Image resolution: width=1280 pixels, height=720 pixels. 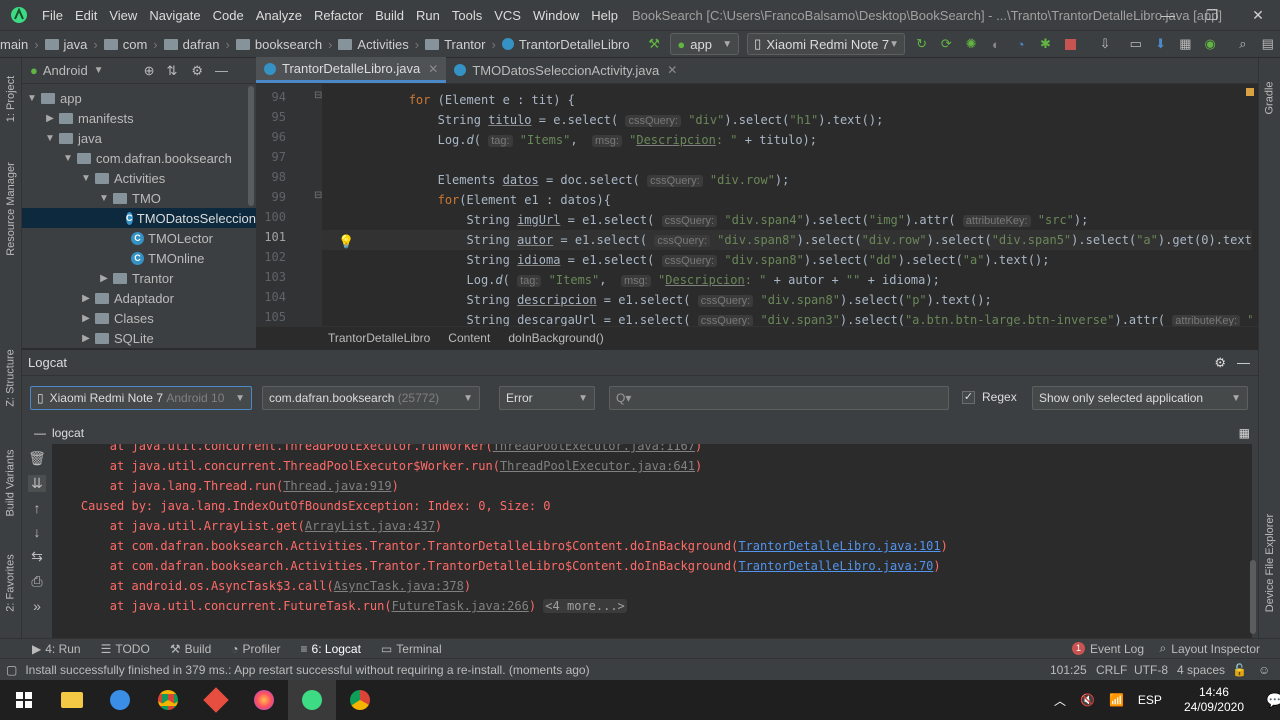 What do you see at coordinates (196, 44) in the screenshot?
I see `breadcrumb-item: dafran ›` at bounding box center [196, 44].